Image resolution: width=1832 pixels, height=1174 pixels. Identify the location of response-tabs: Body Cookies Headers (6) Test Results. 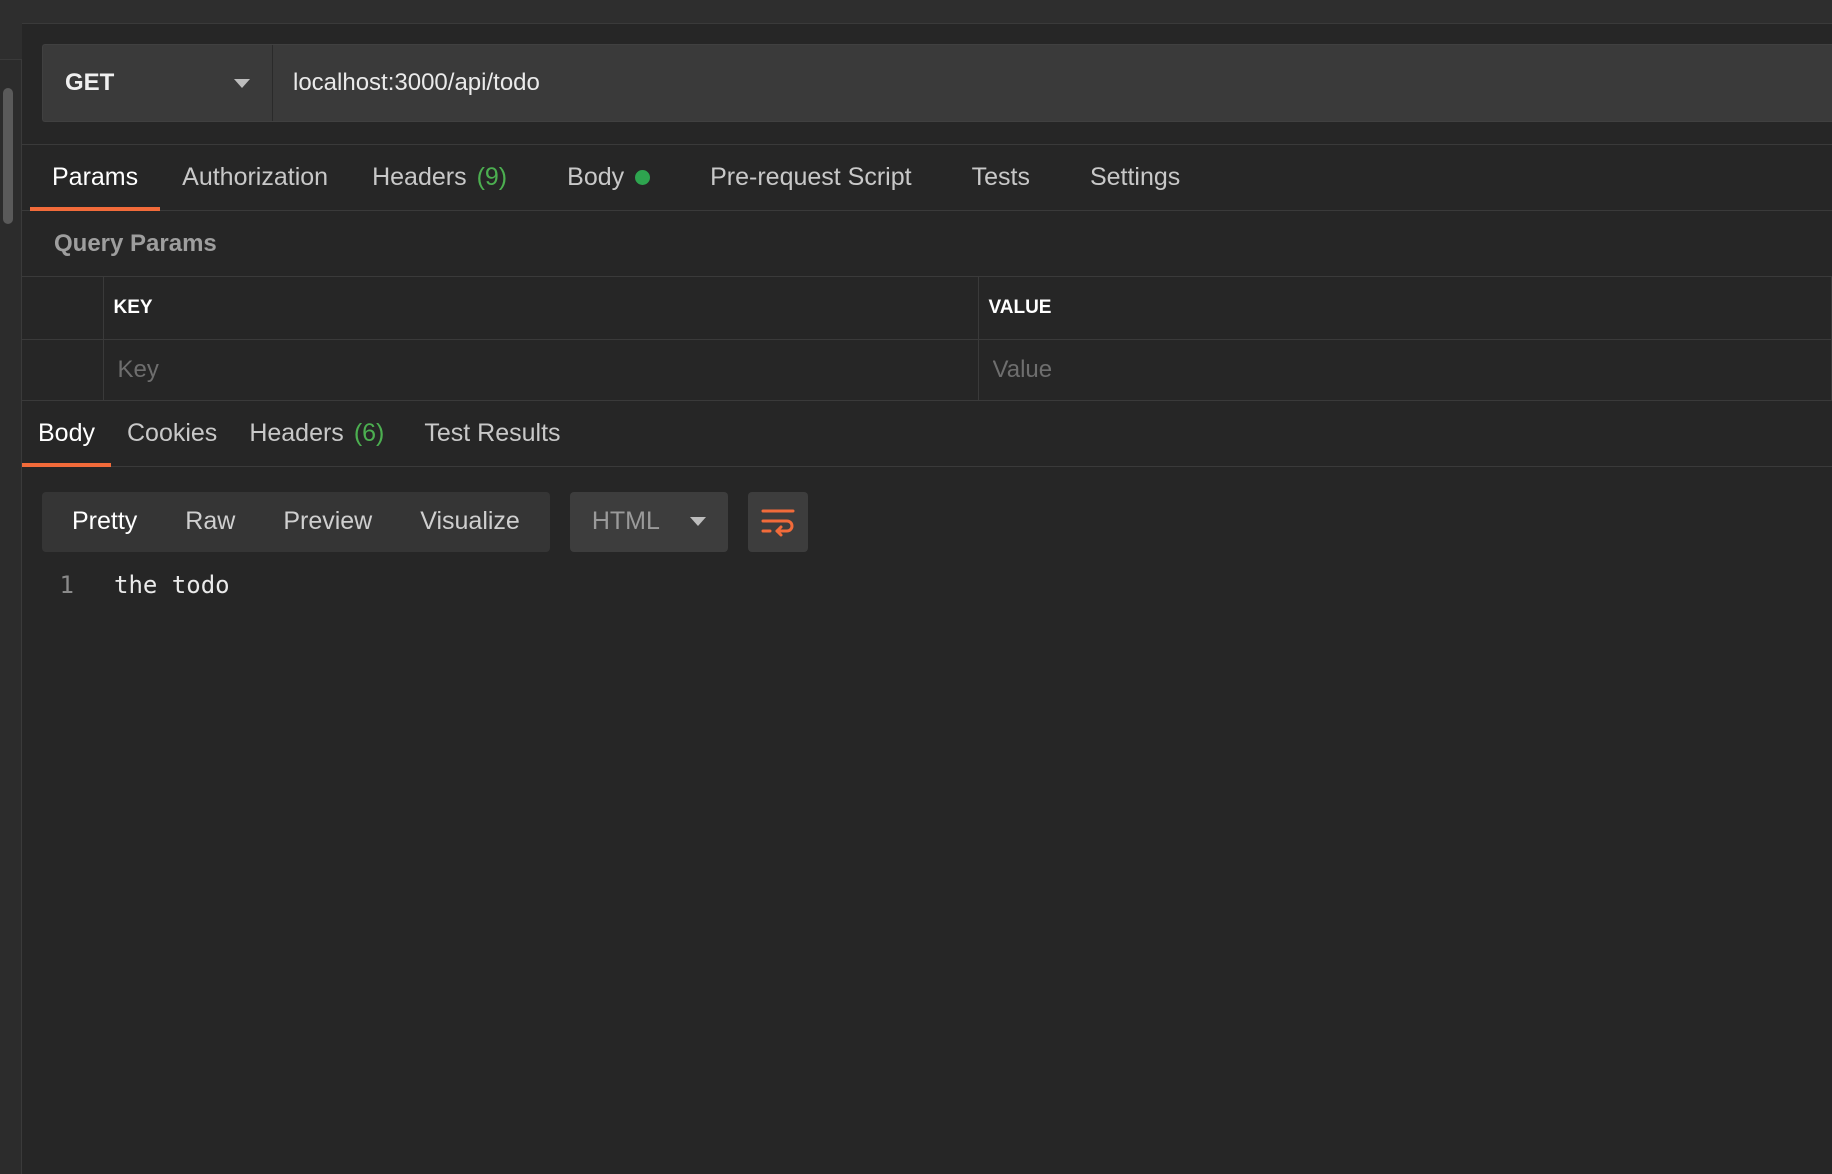
(927, 434).